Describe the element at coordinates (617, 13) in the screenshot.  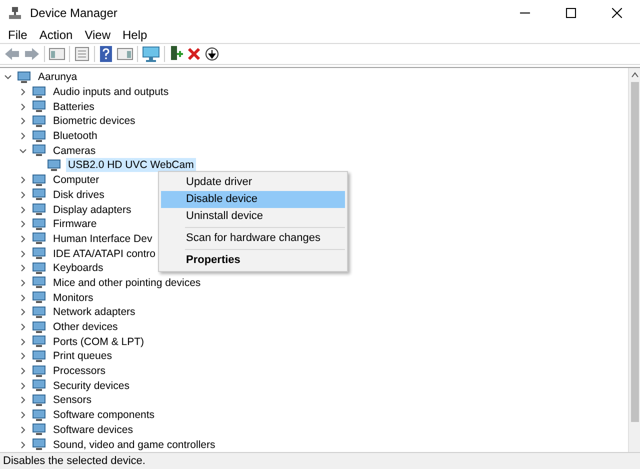
I see `close-icon` at that location.